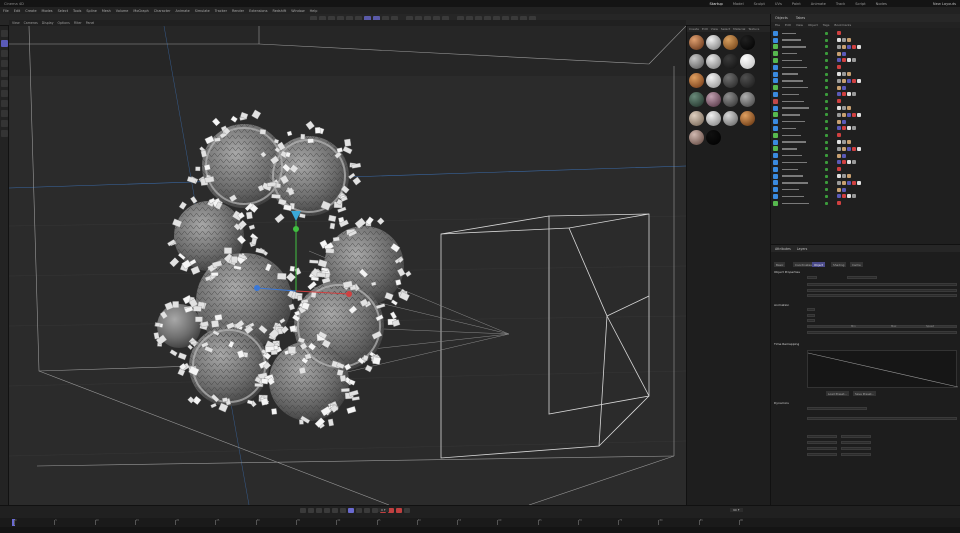  What do you see at coordinates (279, 11) in the screenshot?
I see `menu-redshift: Redshift` at bounding box center [279, 11].